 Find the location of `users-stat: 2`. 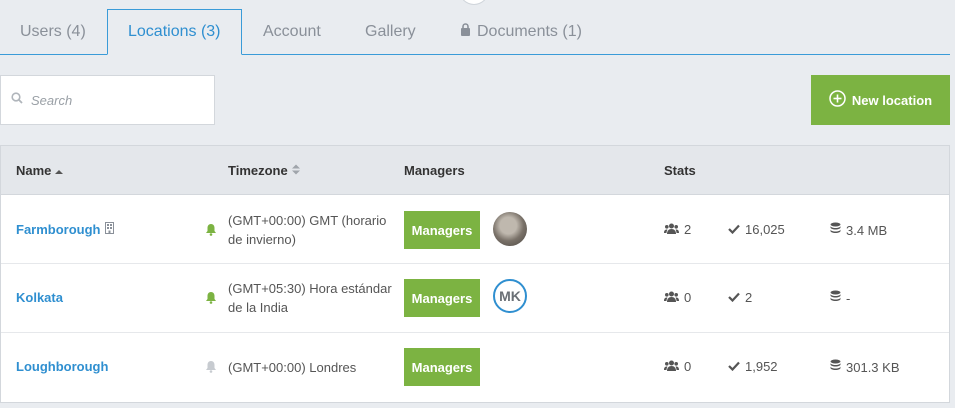

users-stat: 2 is located at coordinates (677, 229).